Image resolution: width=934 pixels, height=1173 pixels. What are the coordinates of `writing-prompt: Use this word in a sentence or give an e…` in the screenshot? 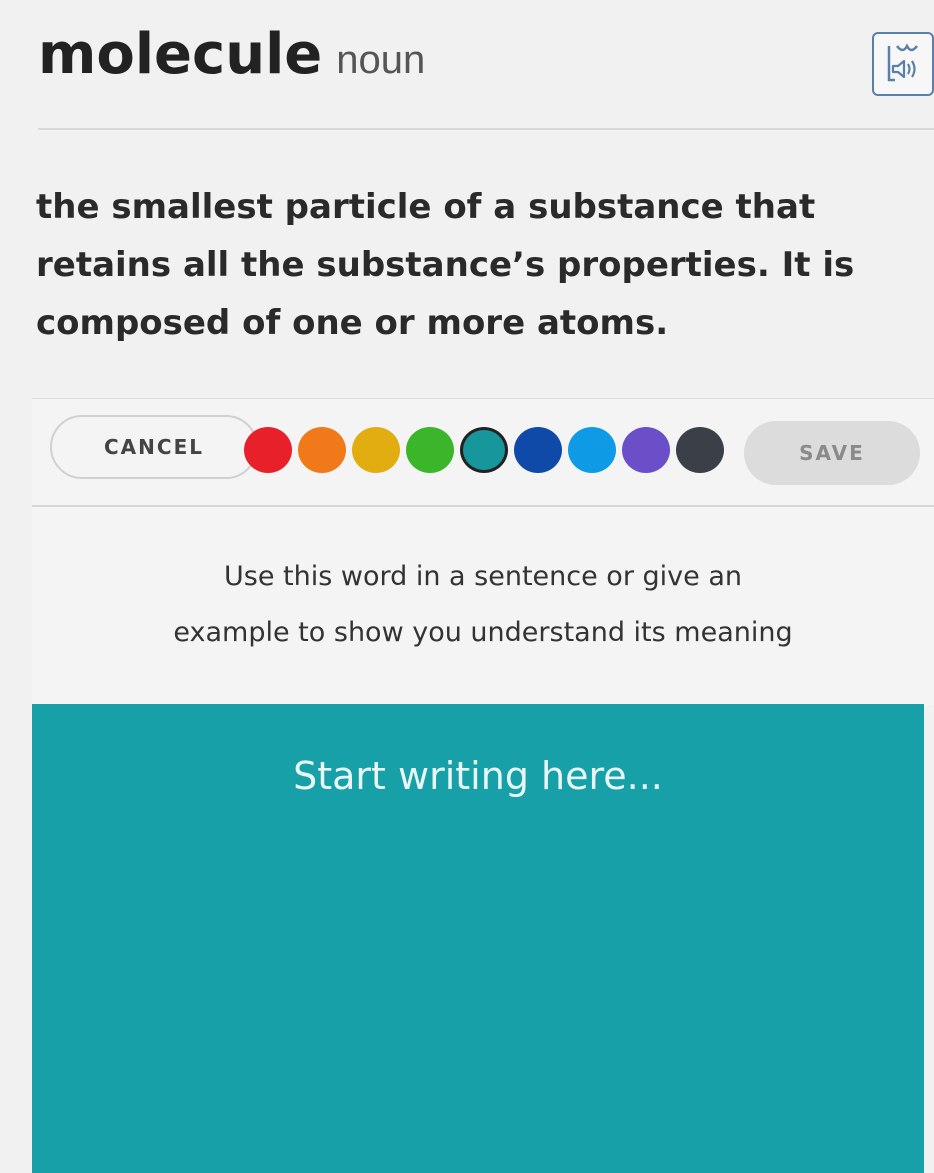 It's located at (483, 605).